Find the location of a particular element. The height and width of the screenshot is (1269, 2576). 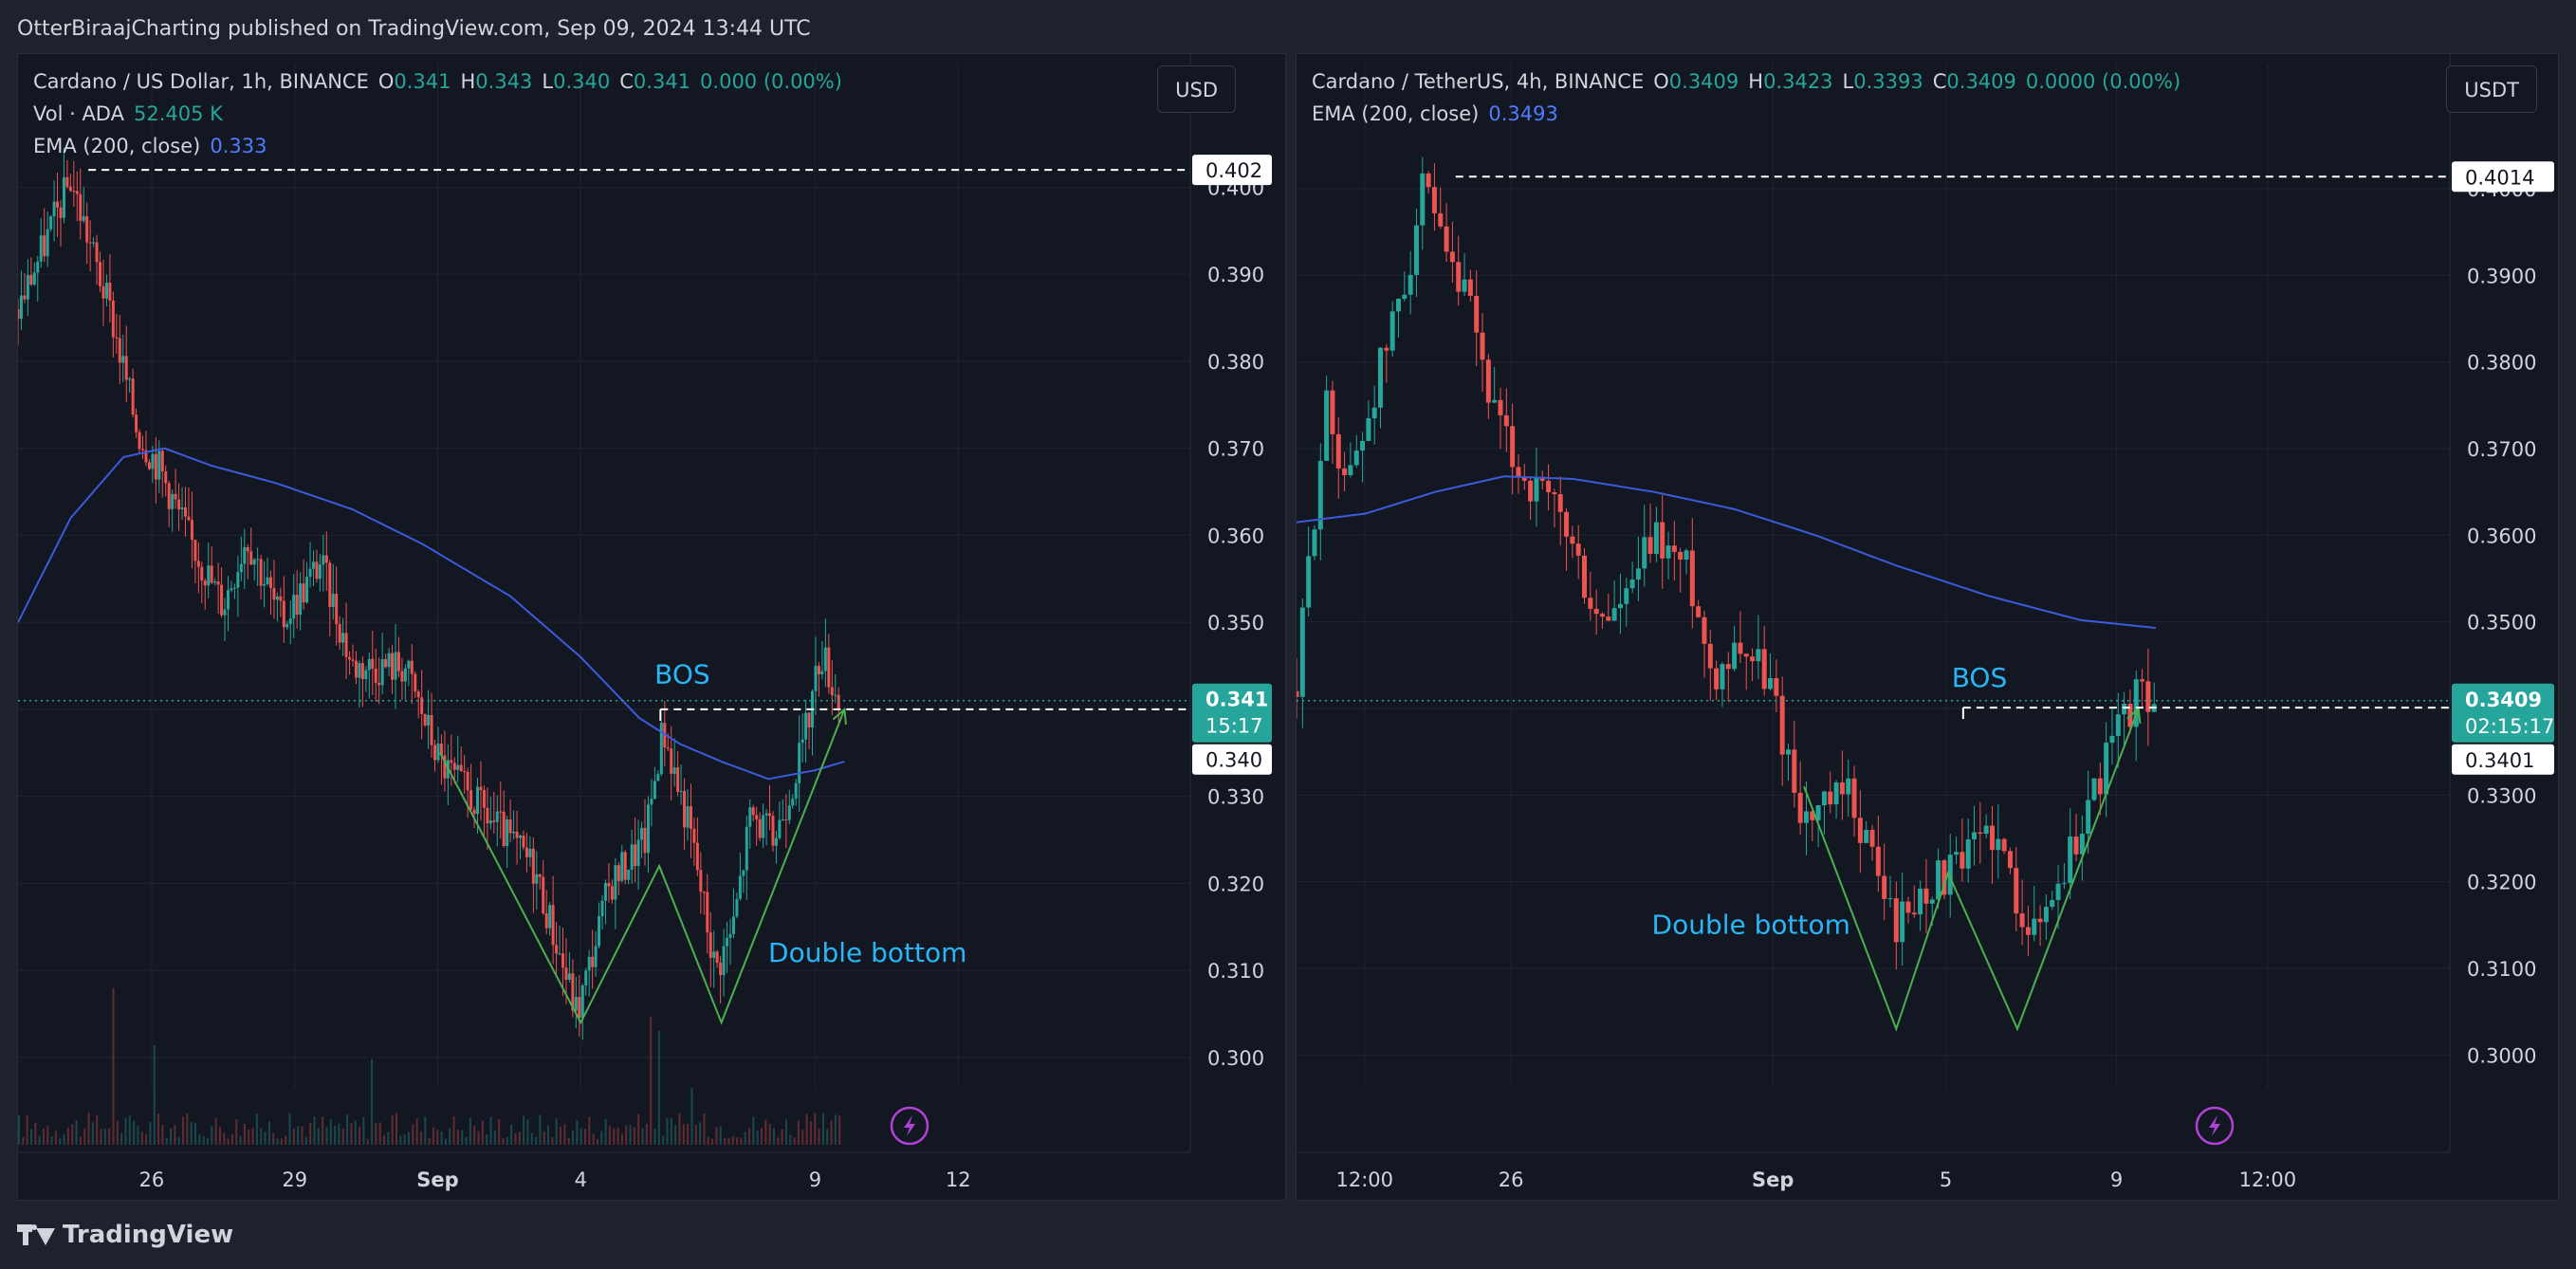

y-tick-label: 0.300 is located at coordinates (1235, 1058).